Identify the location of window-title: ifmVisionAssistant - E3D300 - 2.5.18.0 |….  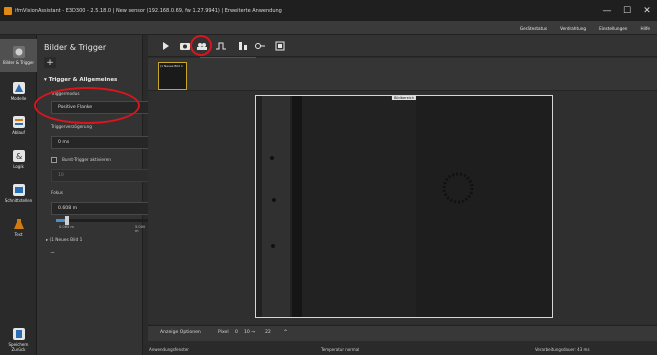
(148, 10).